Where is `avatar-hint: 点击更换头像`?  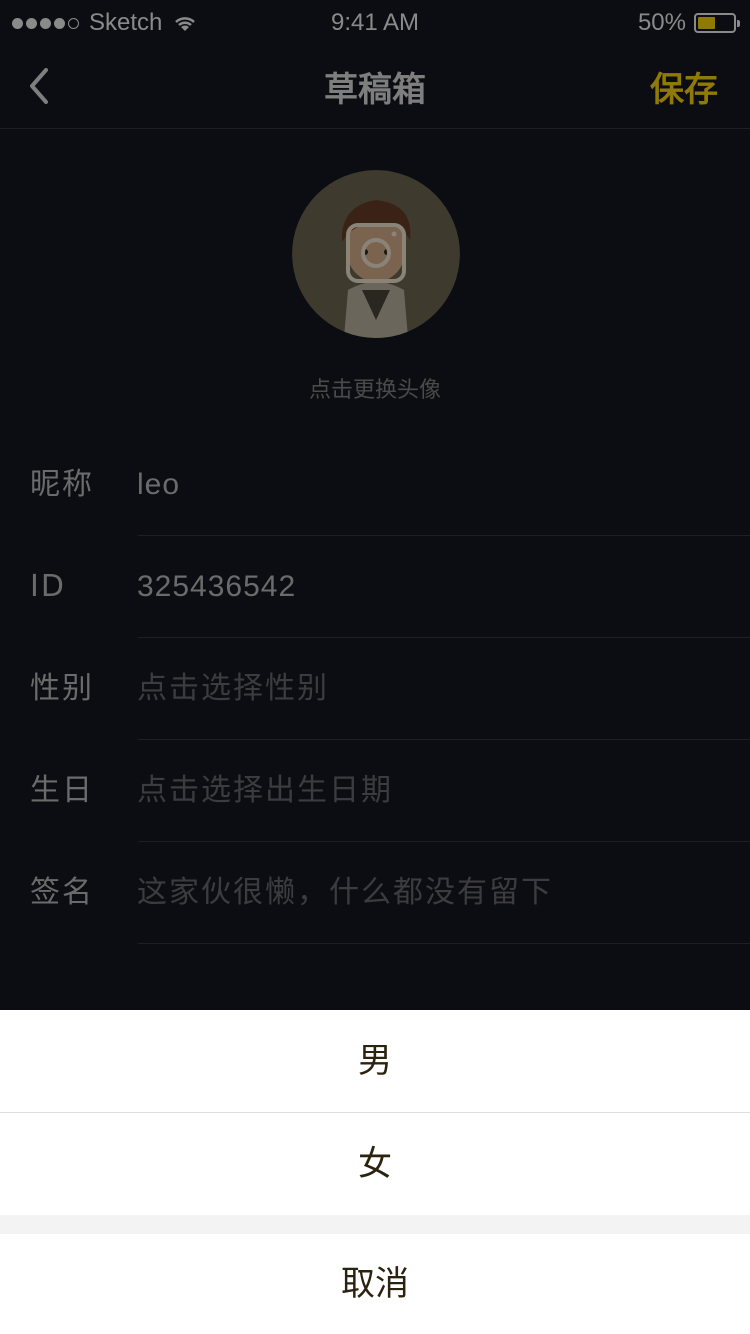
avatar-hint: 点击更换头像 is located at coordinates (374, 390).